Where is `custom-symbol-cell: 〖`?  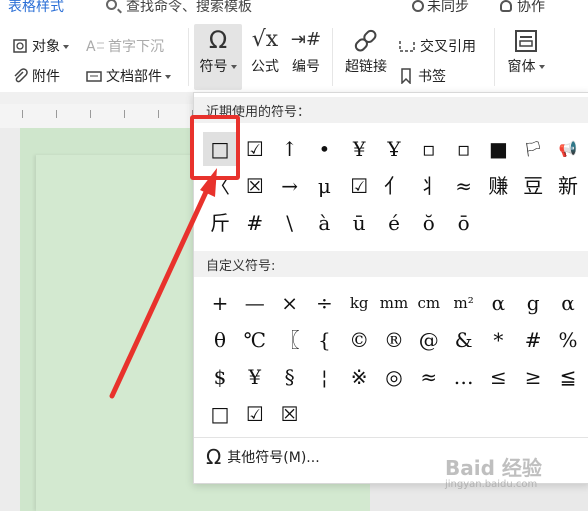
custom-symbol-cell: 〖 is located at coordinates (290, 340).